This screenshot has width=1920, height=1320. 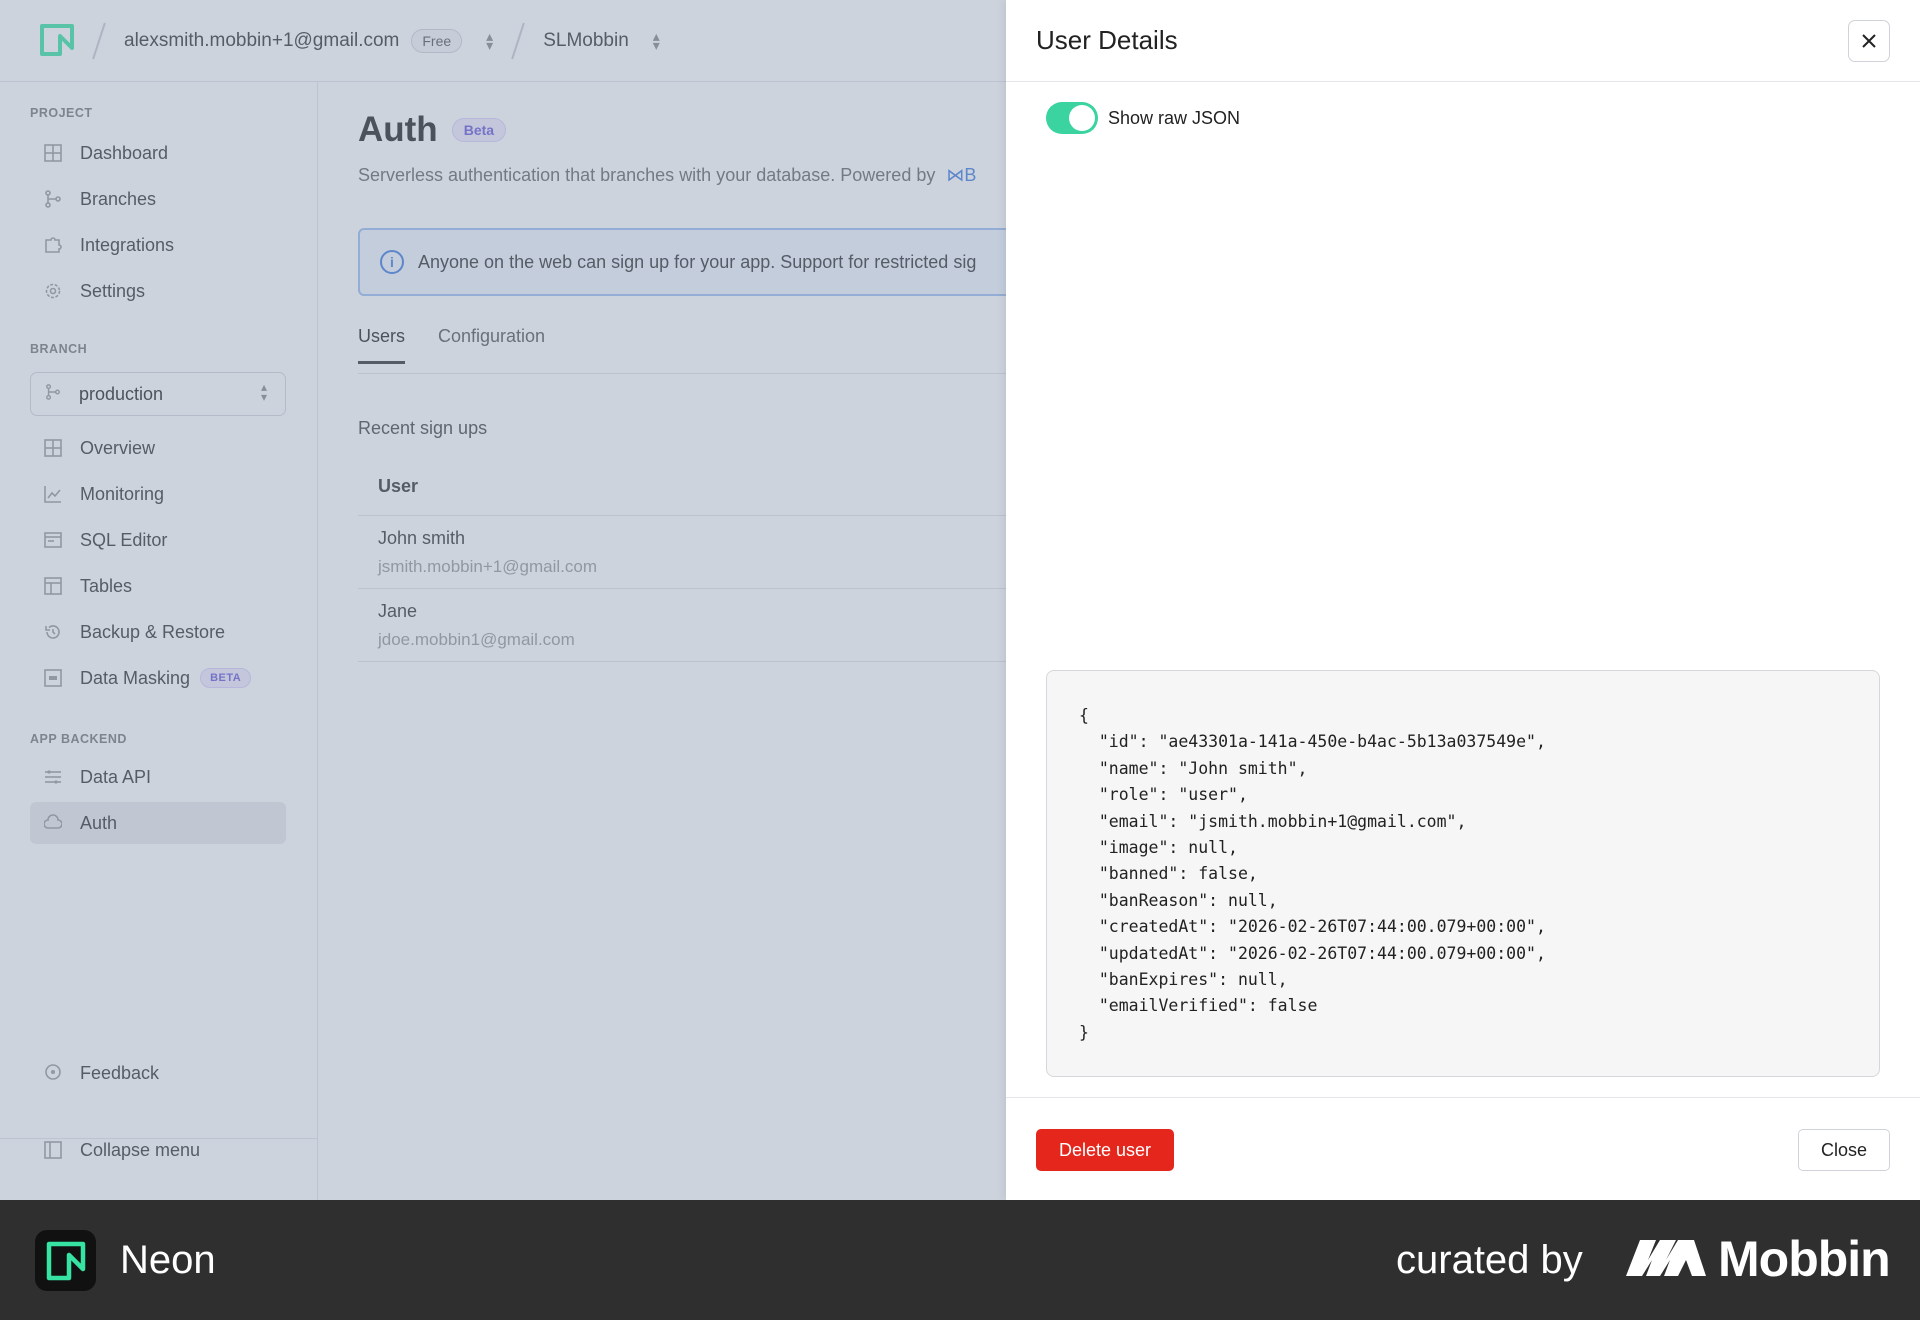 What do you see at coordinates (1844, 1150) in the screenshot?
I see `close-button: Close` at bounding box center [1844, 1150].